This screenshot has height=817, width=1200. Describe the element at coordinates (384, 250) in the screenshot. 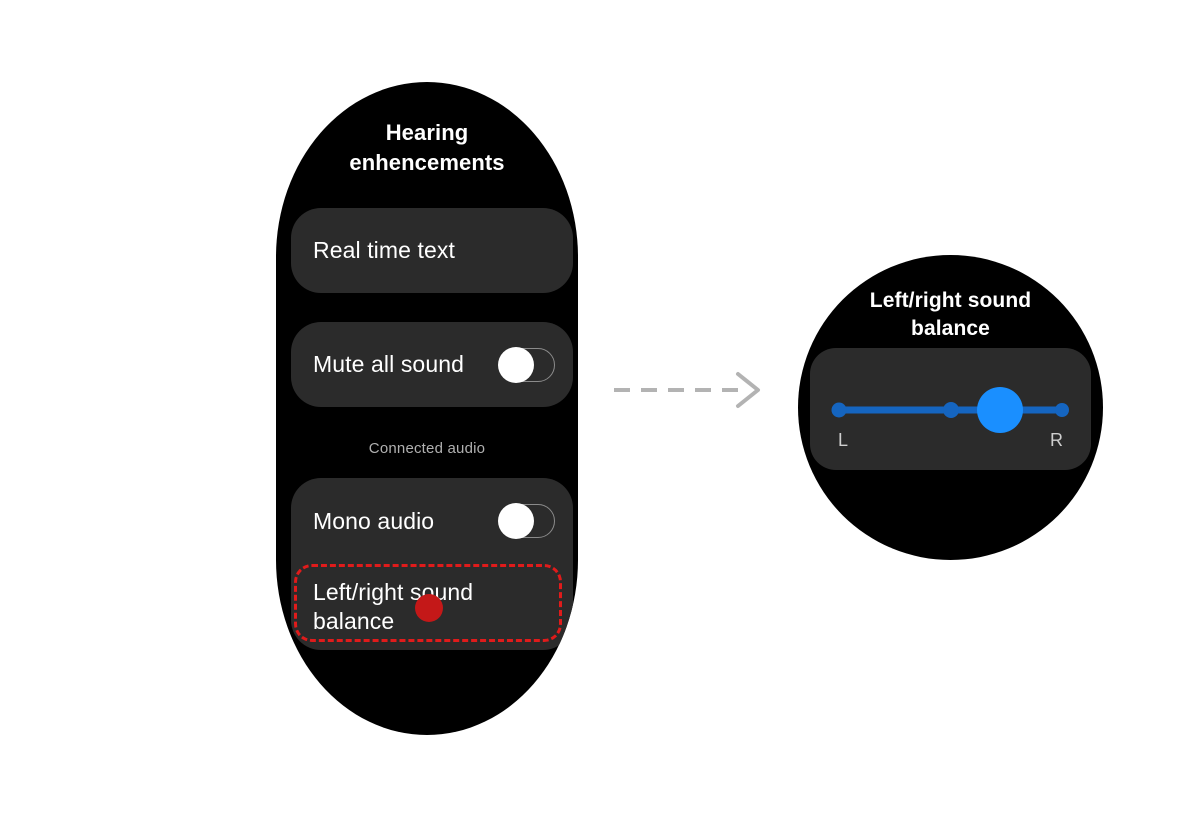

I see `list-item-label: Real time text` at that location.